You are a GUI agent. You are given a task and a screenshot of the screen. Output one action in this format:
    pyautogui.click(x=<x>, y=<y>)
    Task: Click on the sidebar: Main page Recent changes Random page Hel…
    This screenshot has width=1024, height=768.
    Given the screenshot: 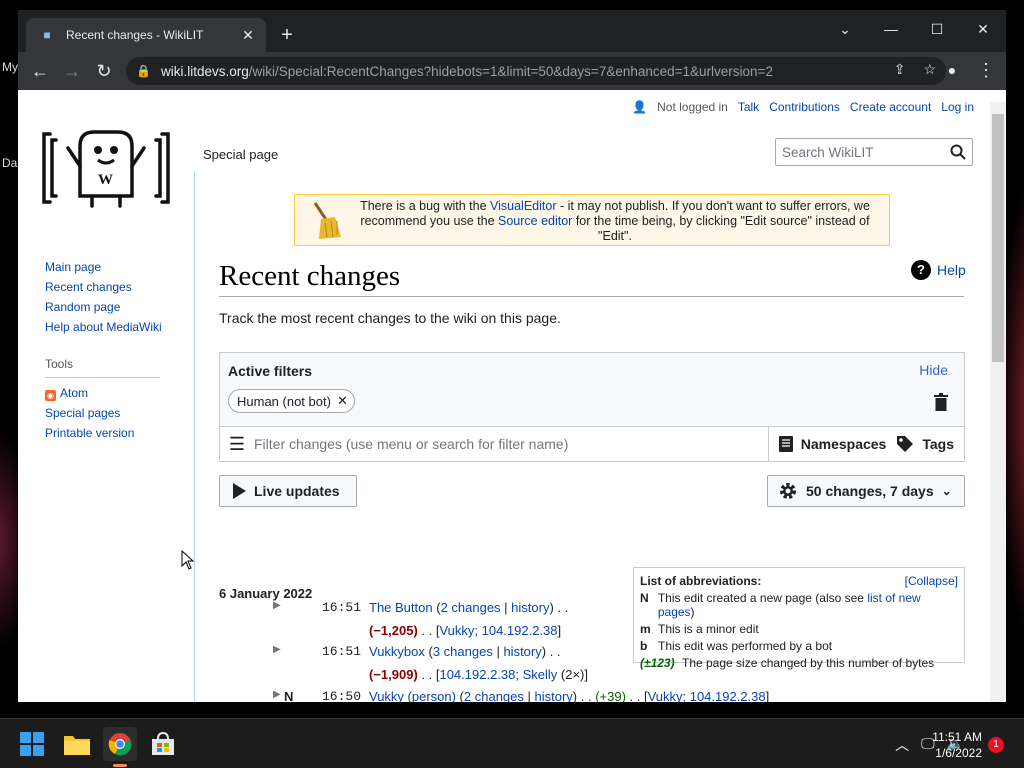 What is the action you would take?
    pyautogui.click(x=115, y=353)
    